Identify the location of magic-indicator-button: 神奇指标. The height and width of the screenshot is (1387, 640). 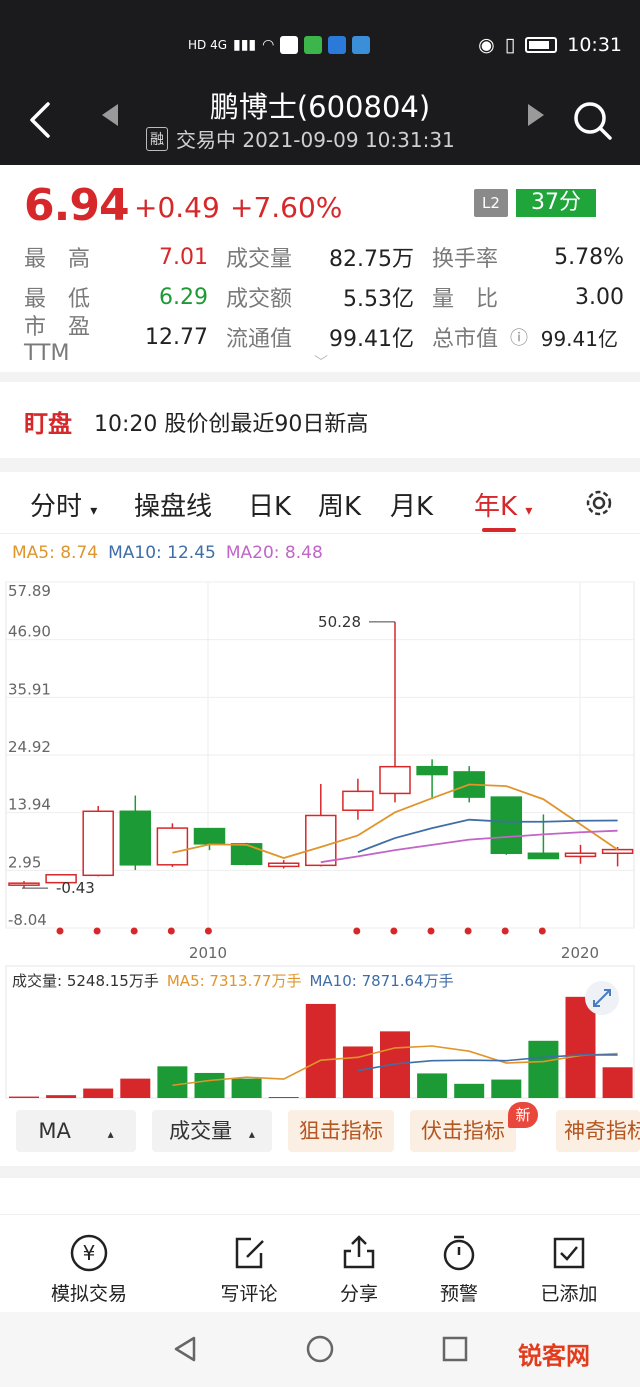
(598, 1131).